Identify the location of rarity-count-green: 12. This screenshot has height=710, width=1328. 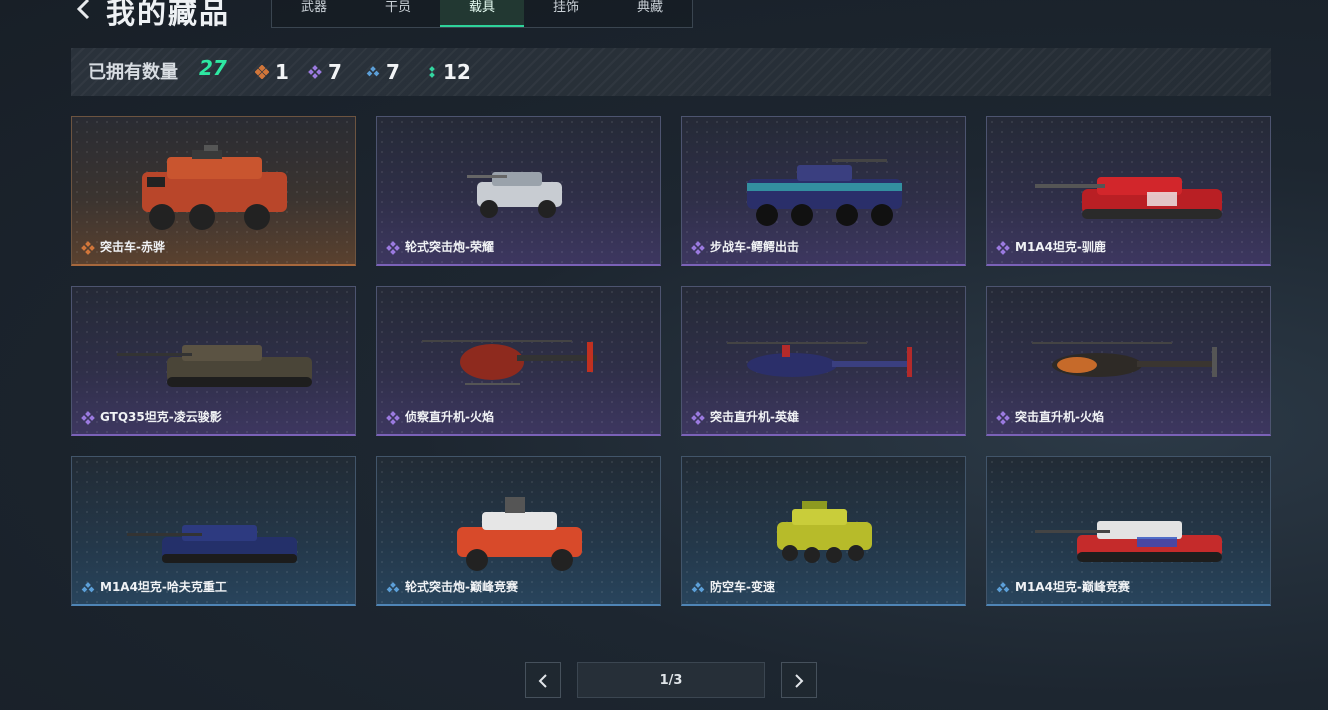
(449, 72).